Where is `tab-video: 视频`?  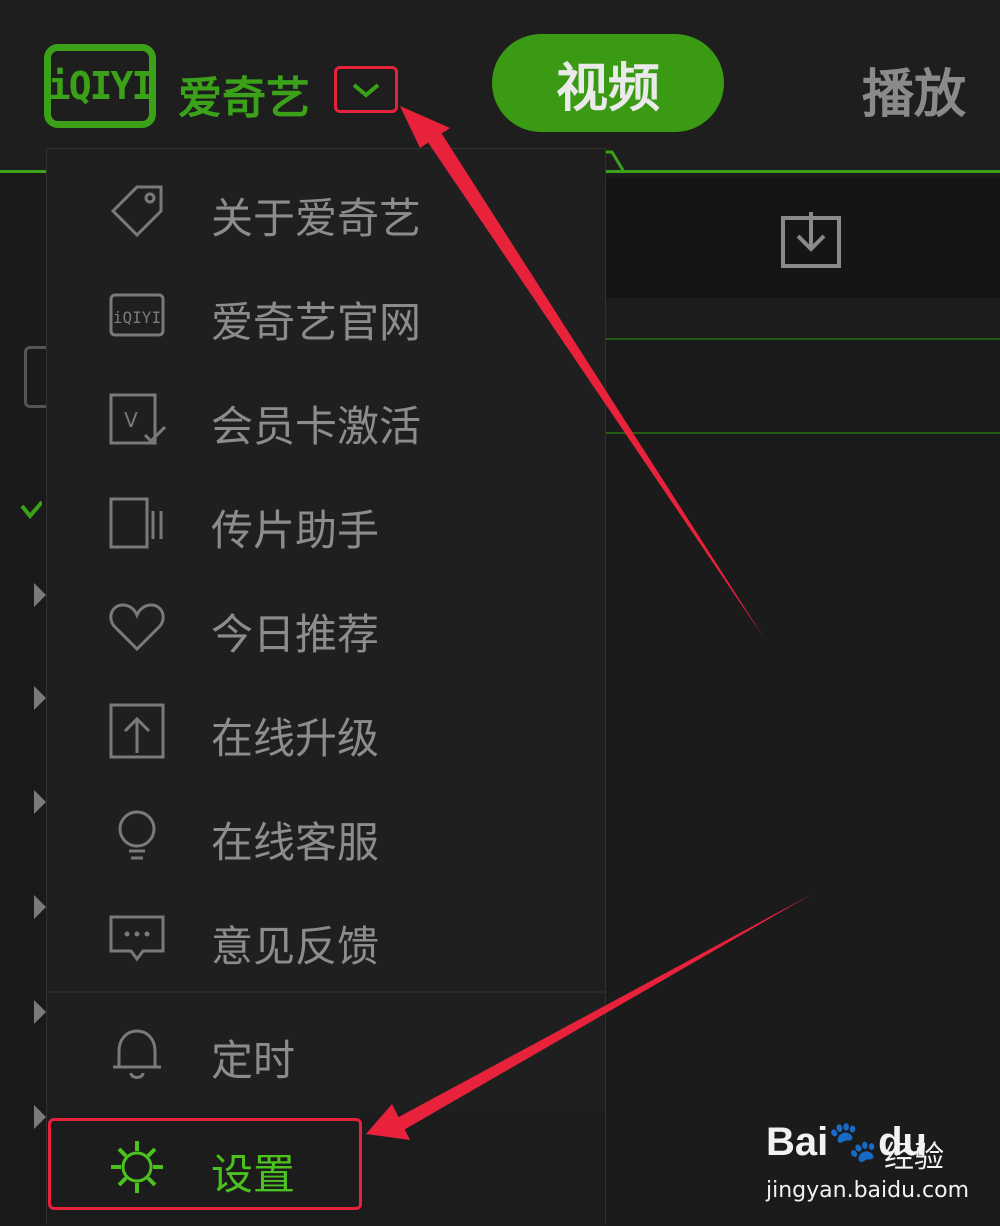 tab-video: 视频 is located at coordinates (608, 83).